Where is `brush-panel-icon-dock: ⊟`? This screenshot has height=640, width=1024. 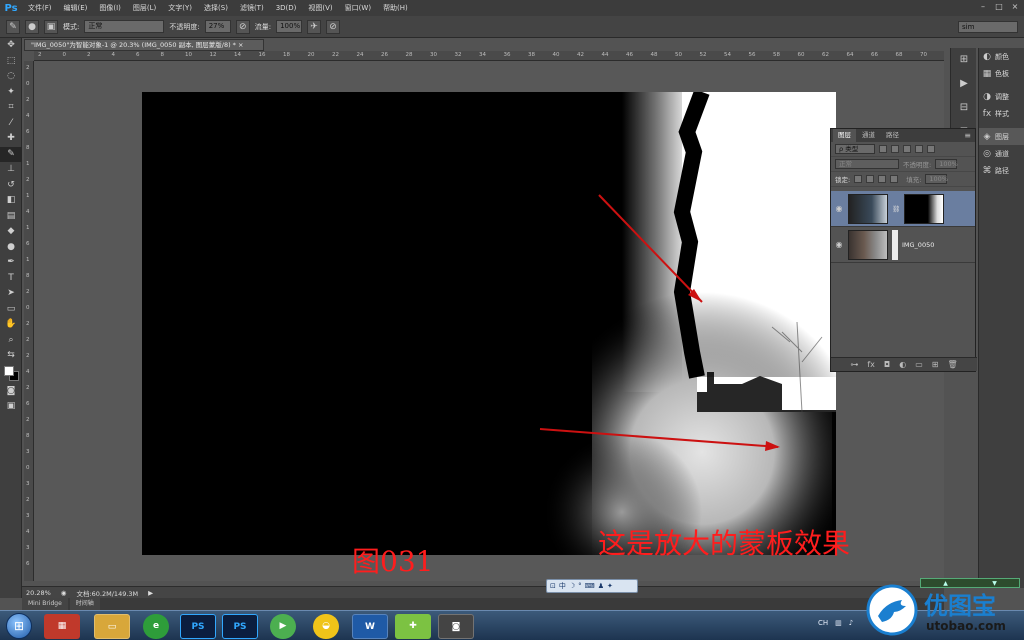 brush-panel-icon-dock: ⊟ is located at coordinates (964, 108).